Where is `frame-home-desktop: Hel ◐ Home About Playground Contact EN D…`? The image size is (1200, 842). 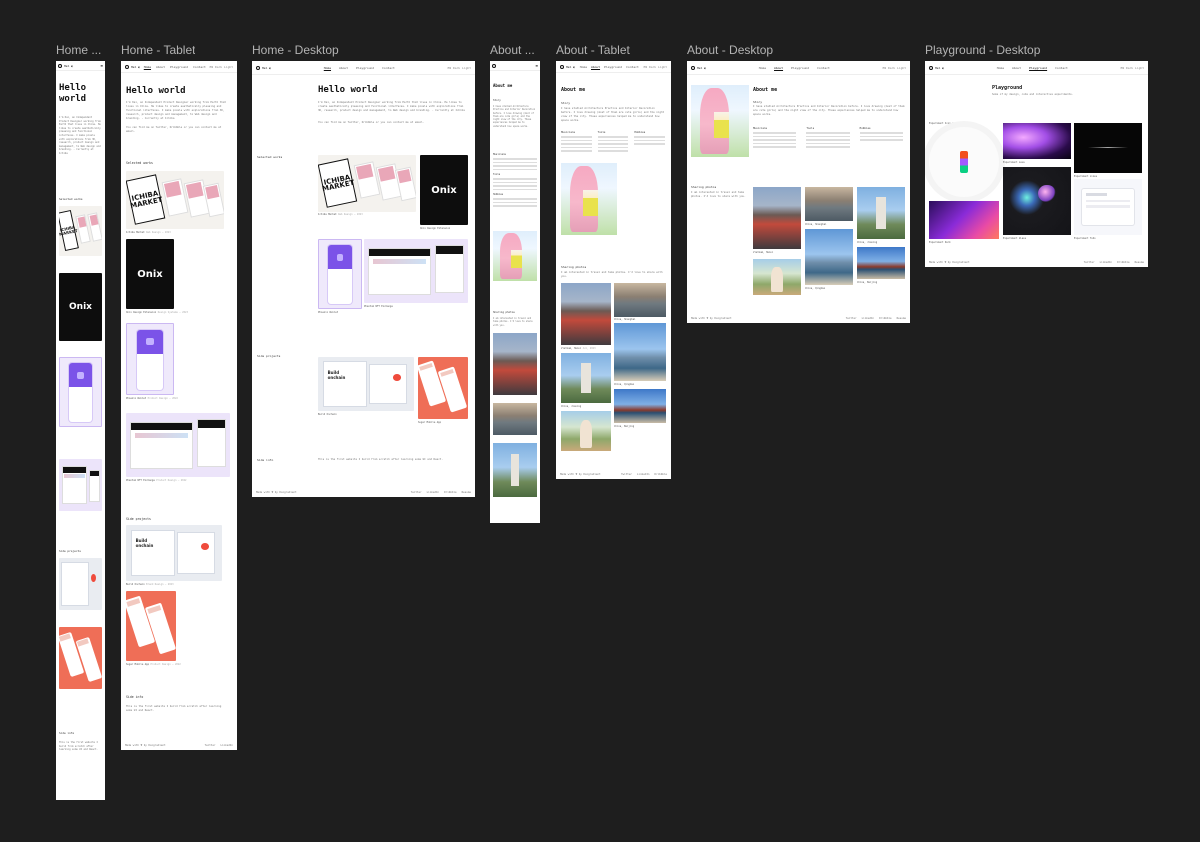
frame-home-desktop: Hel ◐ Home About Playground Contact EN D… is located at coordinates (363, 279).